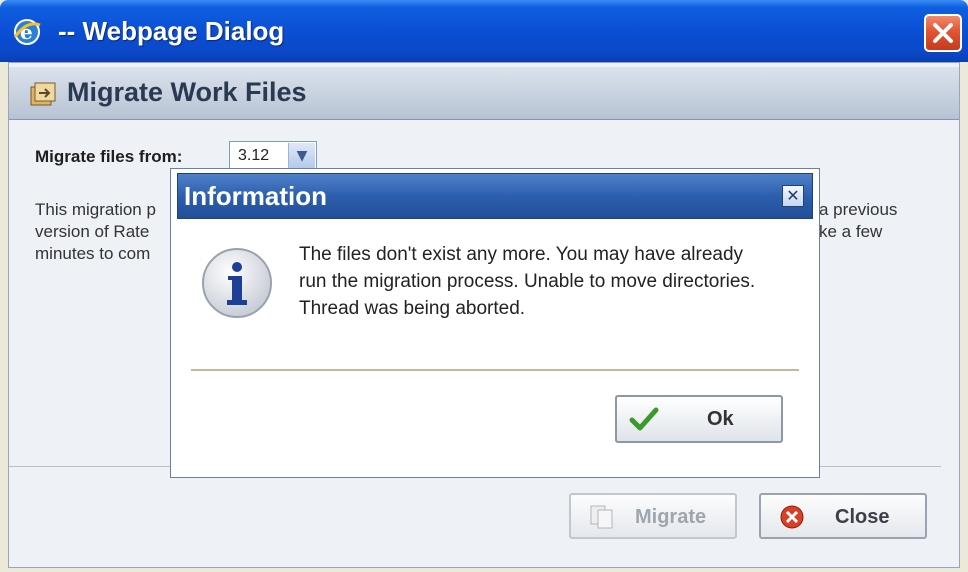  Describe the element at coordinates (484, 31) in the screenshot. I see `title-bar: e -- Webpage Dialog` at that location.